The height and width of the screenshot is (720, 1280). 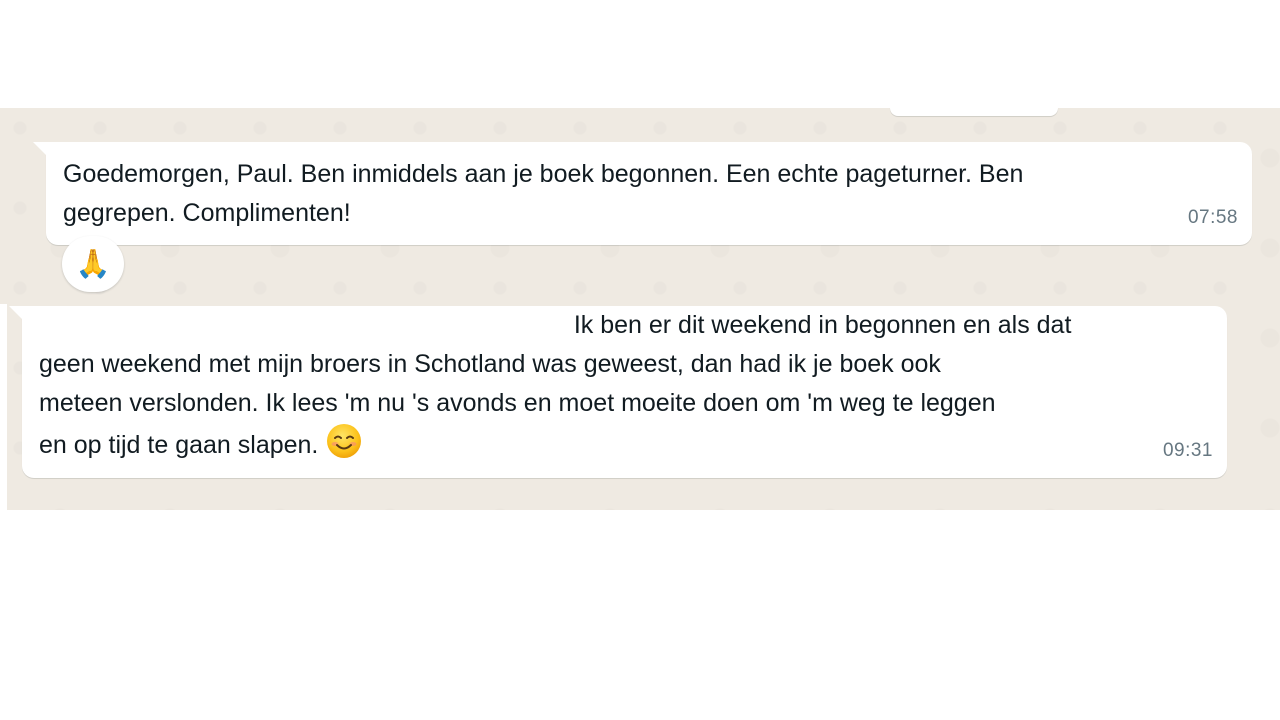 I want to click on date-chip, so click(x=974, y=112).